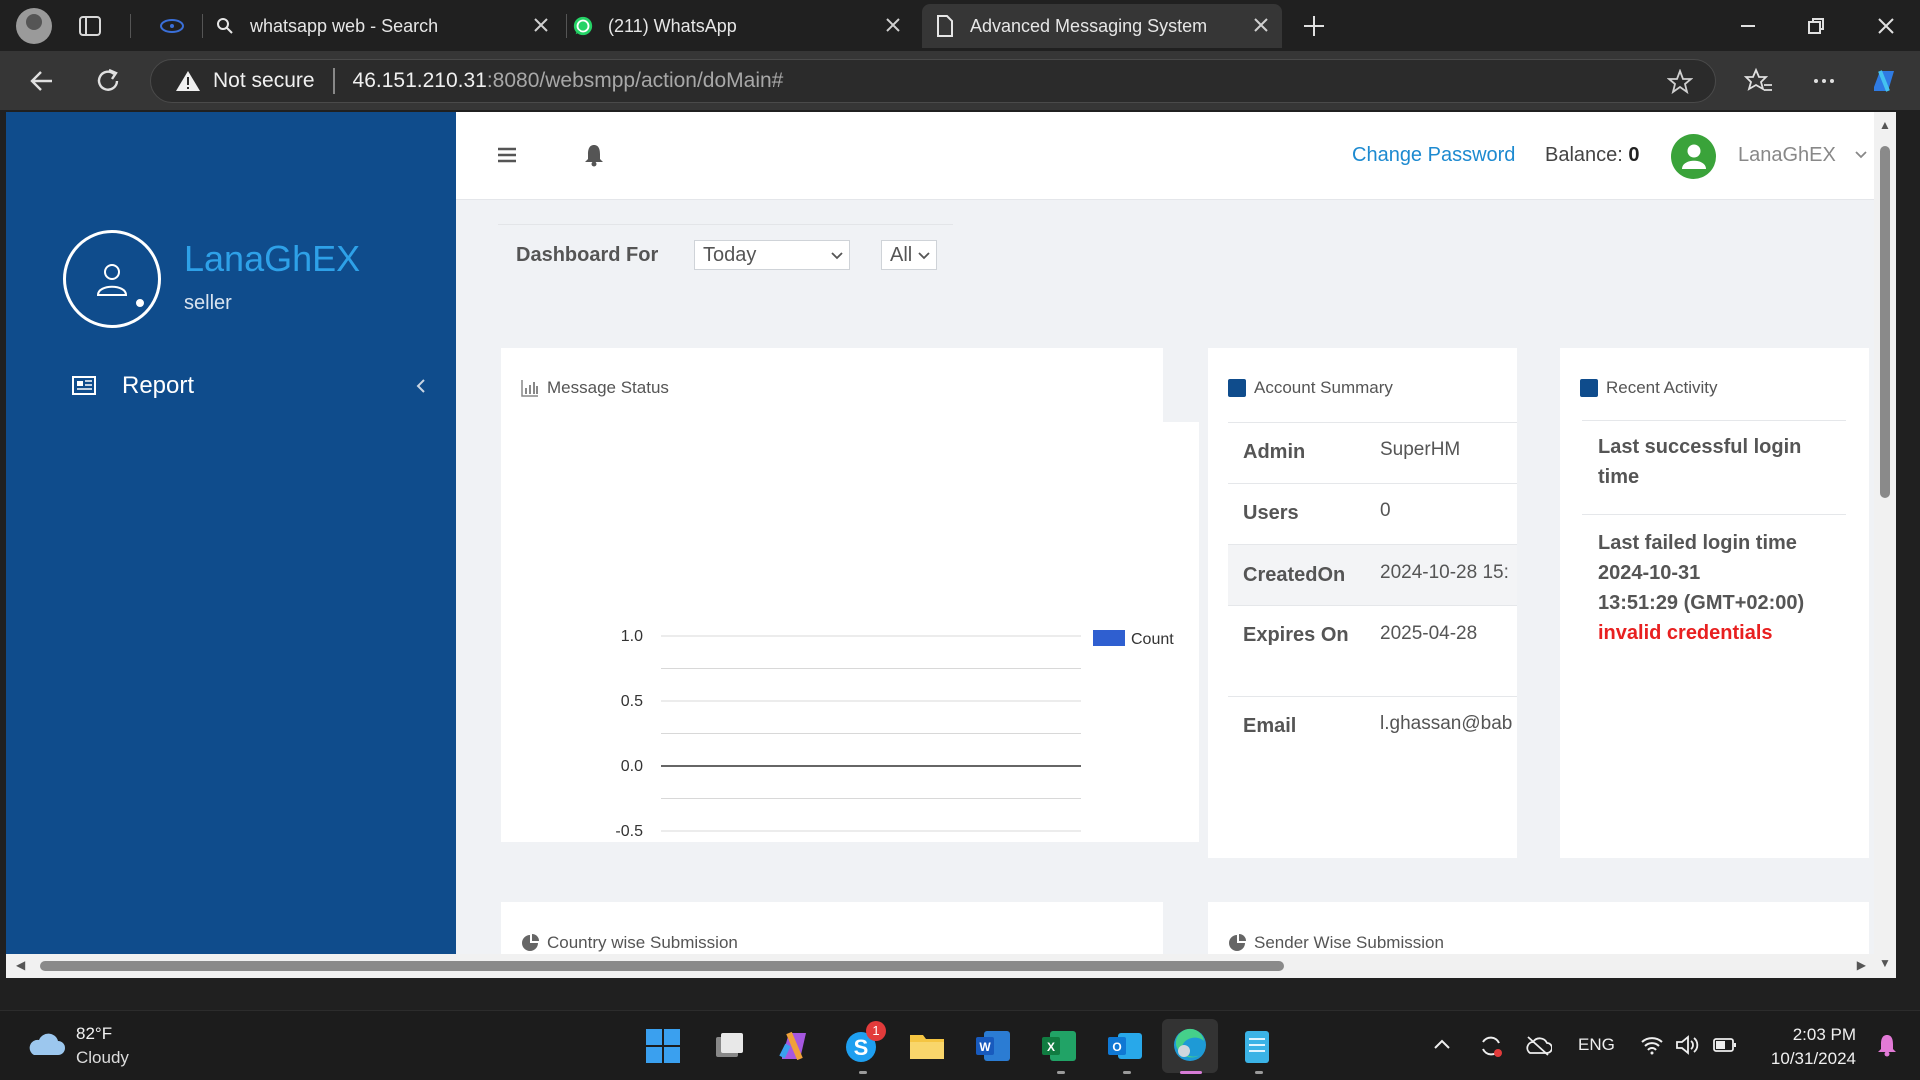 The height and width of the screenshot is (1080, 1920). I want to click on online-status-dot, so click(140, 303).